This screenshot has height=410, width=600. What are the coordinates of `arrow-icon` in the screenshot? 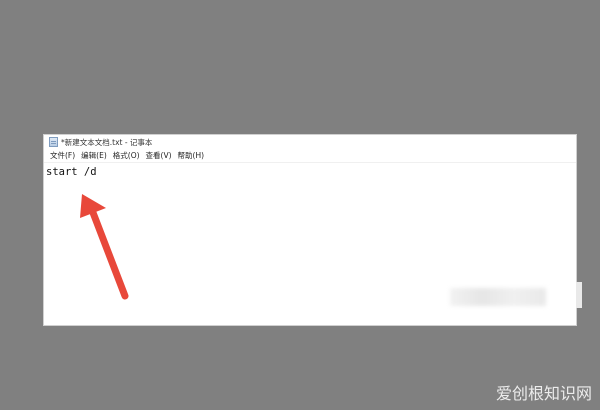 It's located at (104, 247).